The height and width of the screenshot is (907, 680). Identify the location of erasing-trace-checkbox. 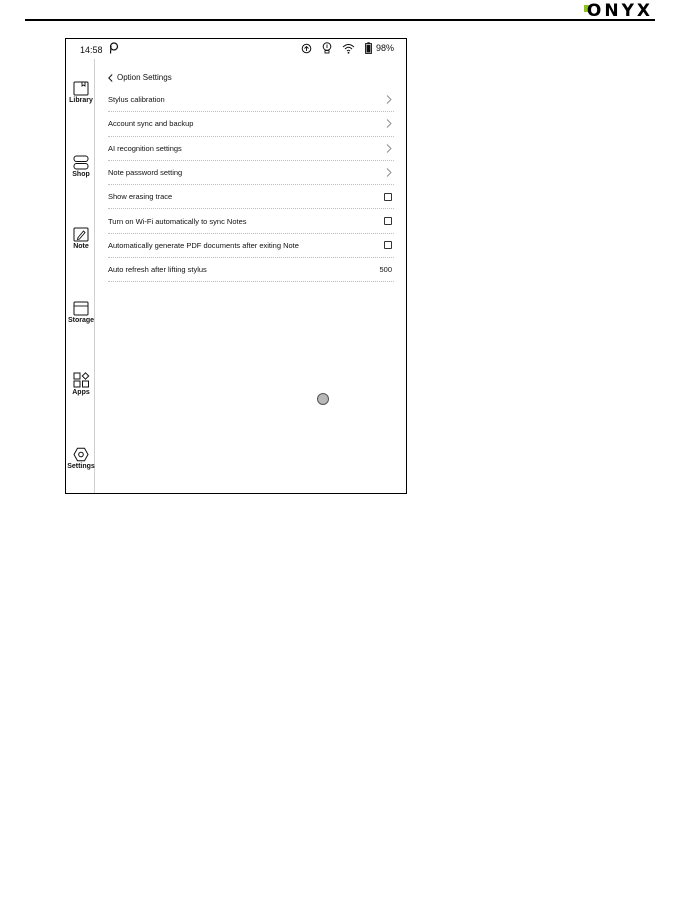
(388, 196).